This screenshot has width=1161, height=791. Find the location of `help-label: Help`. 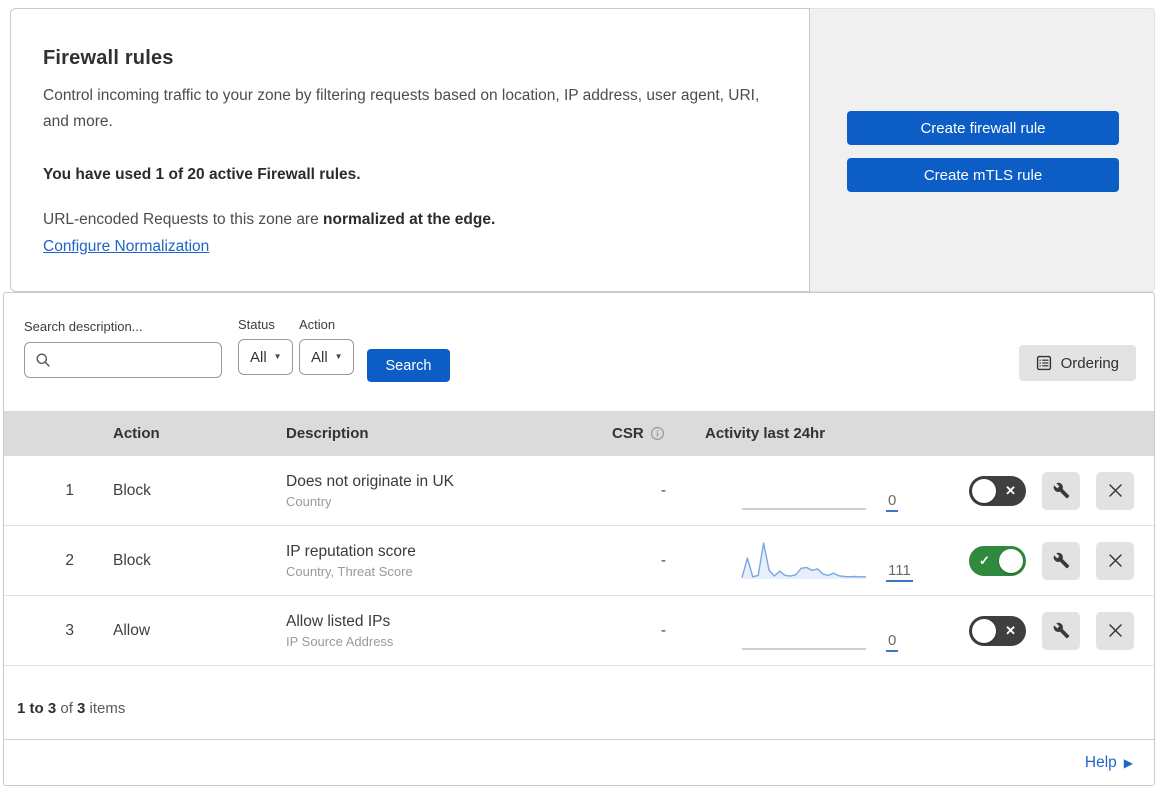

help-label: Help is located at coordinates (1100, 762).